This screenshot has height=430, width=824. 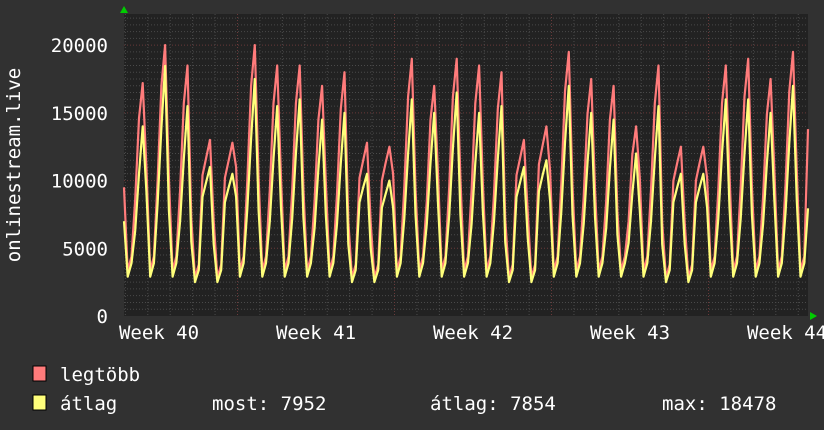 What do you see at coordinates (159, 333) in the screenshot?
I see `x-tick-label: Week 40` at bounding box center [159, 333].